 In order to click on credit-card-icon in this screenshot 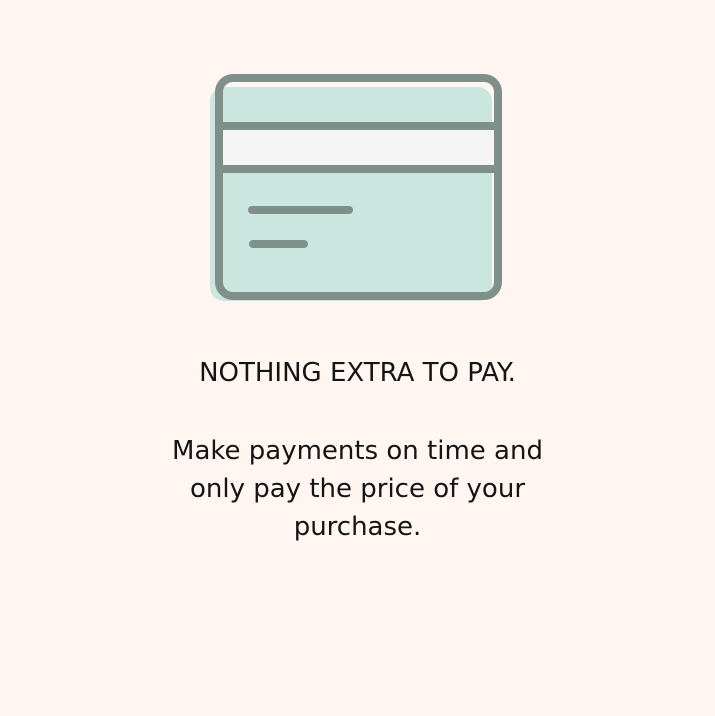, I will do `click(357, 189)`.